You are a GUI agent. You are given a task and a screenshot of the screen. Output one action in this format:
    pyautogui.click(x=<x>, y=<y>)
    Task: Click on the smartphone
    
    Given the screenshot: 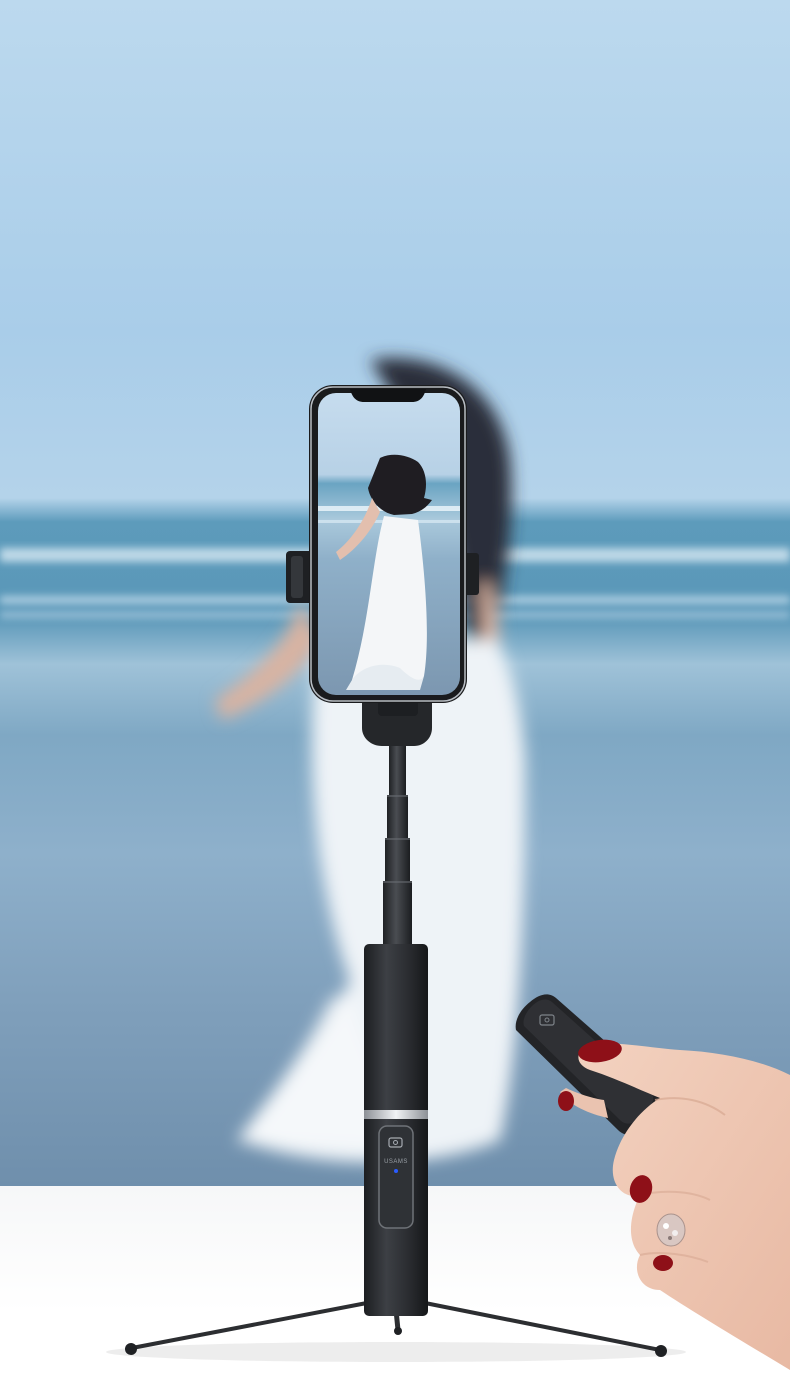 What is the action you would take?
    pyautogui.click(x=388, y=544)
    